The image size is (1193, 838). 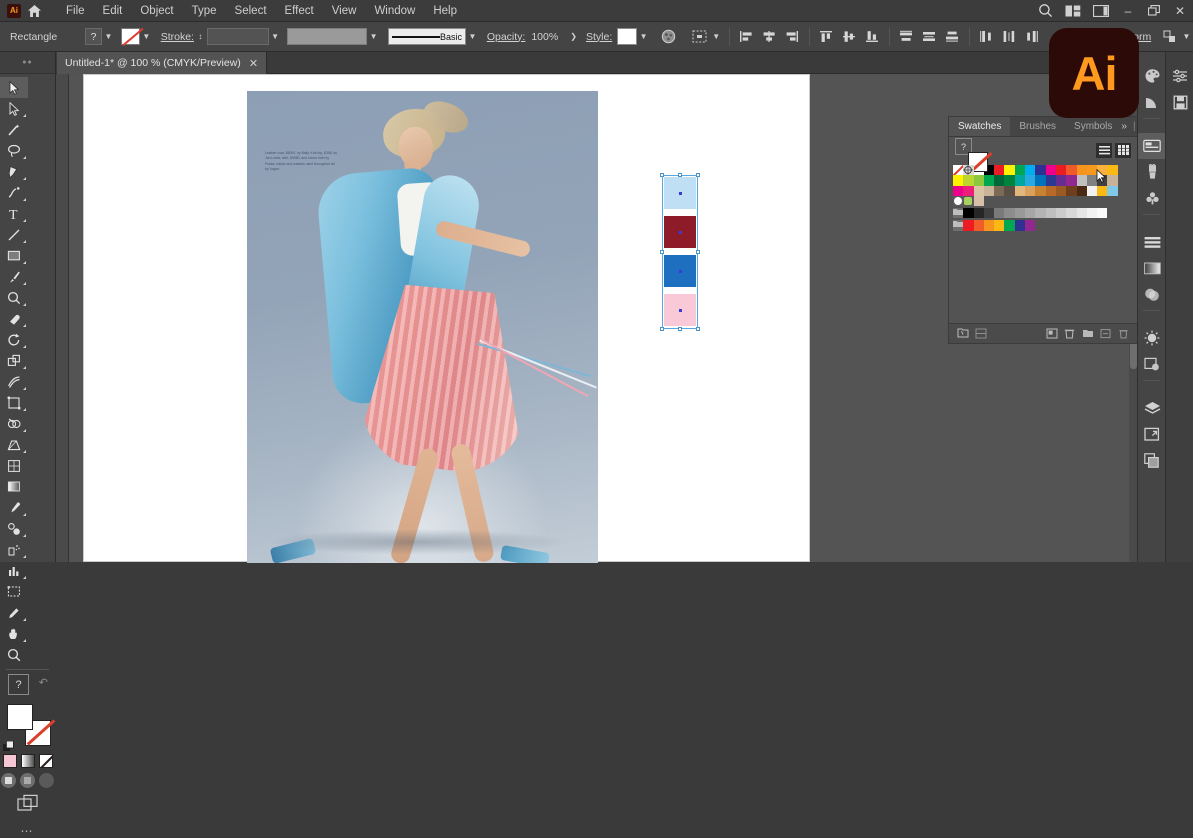 What do you see at coordinates (968, 180) in the screenshot?
I see `swatch-lime` at bounding box center [968, 180].